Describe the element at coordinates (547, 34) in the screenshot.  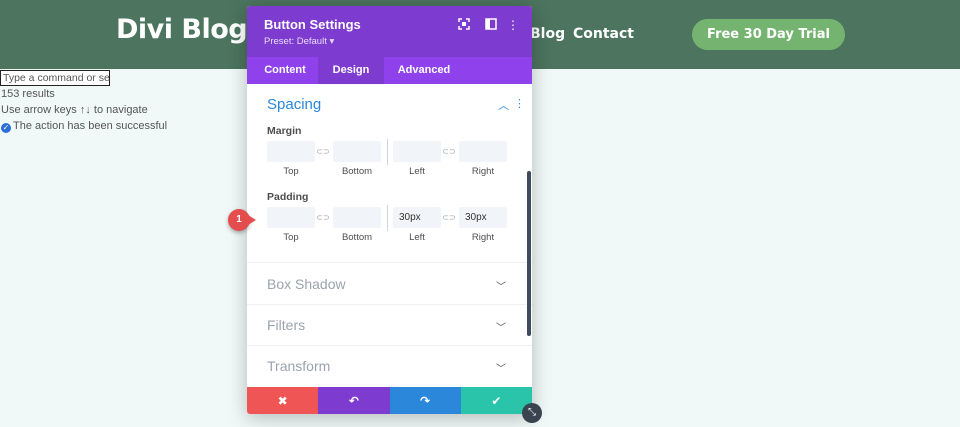
I see `nav-link-blog: Blog` at that location.